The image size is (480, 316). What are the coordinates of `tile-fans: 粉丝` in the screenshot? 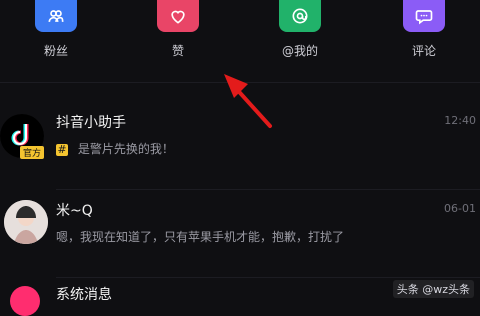 It's located at (56, 29).